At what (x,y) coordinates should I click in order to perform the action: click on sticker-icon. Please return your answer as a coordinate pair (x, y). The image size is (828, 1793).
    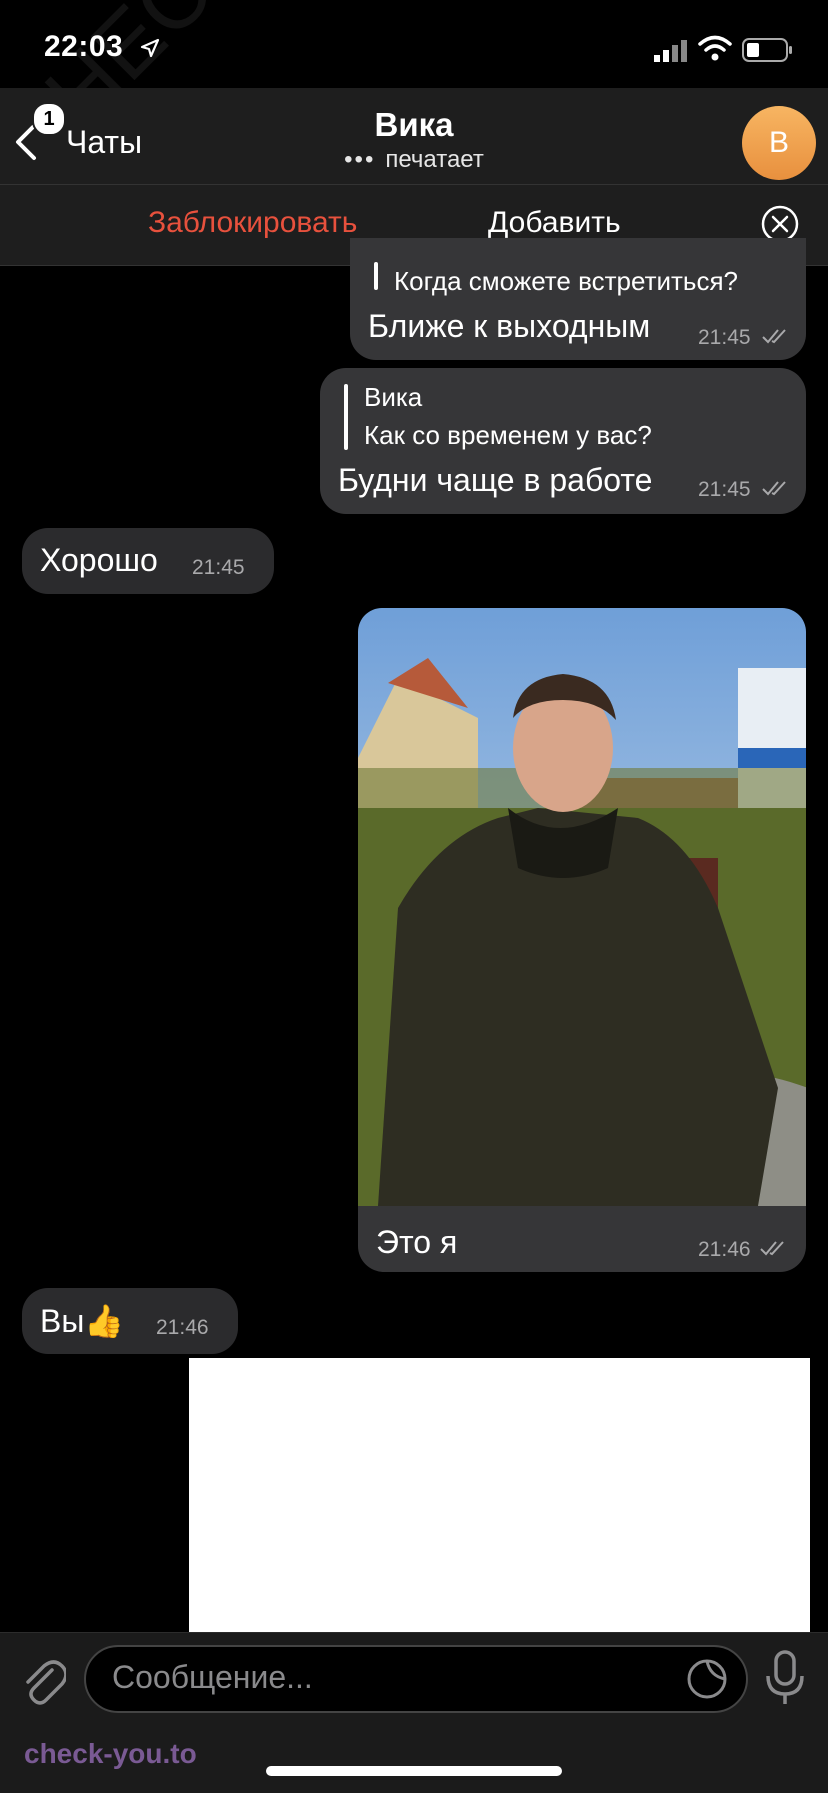
    Looking at the image, I should click on (707, 1679).